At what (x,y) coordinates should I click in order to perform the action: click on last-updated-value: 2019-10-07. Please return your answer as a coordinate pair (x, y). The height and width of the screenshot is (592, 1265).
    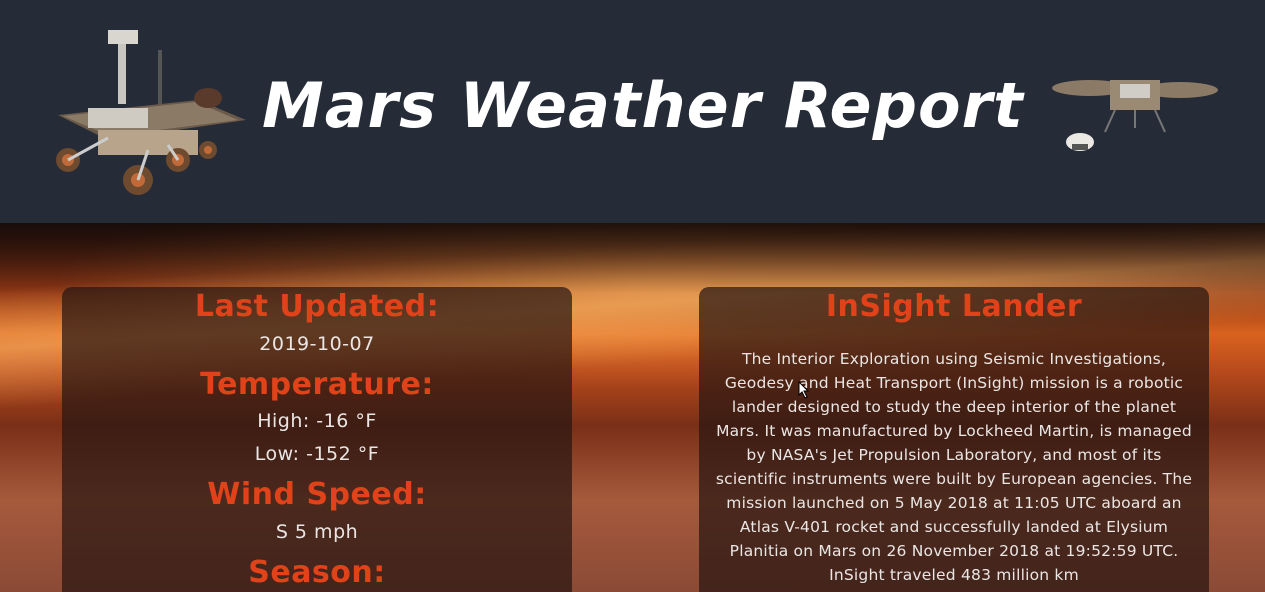
    Looking at the image, I should click on (317, 344).